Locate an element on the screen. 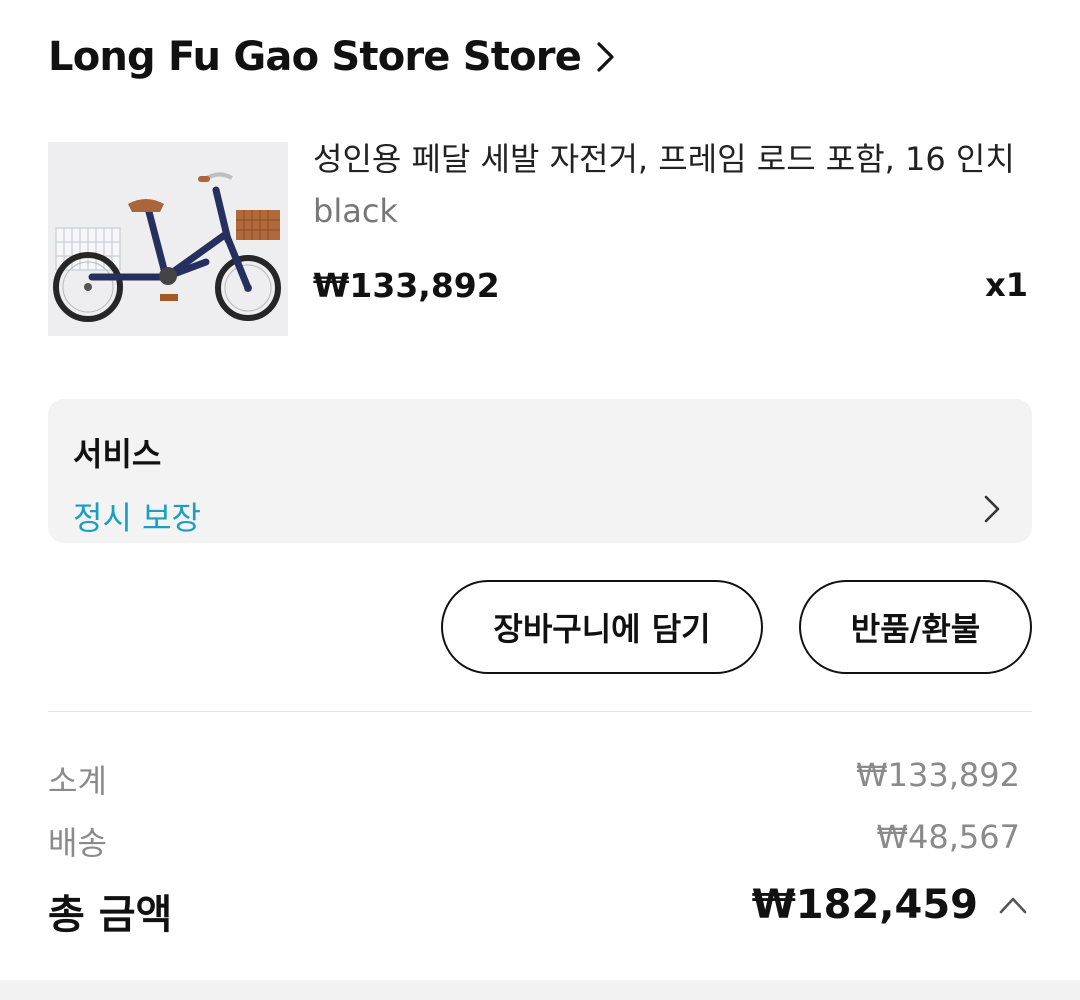 Image resolution: width=1080 pixels, height=1000 pixels. divider is located at coordinates (540, 711).